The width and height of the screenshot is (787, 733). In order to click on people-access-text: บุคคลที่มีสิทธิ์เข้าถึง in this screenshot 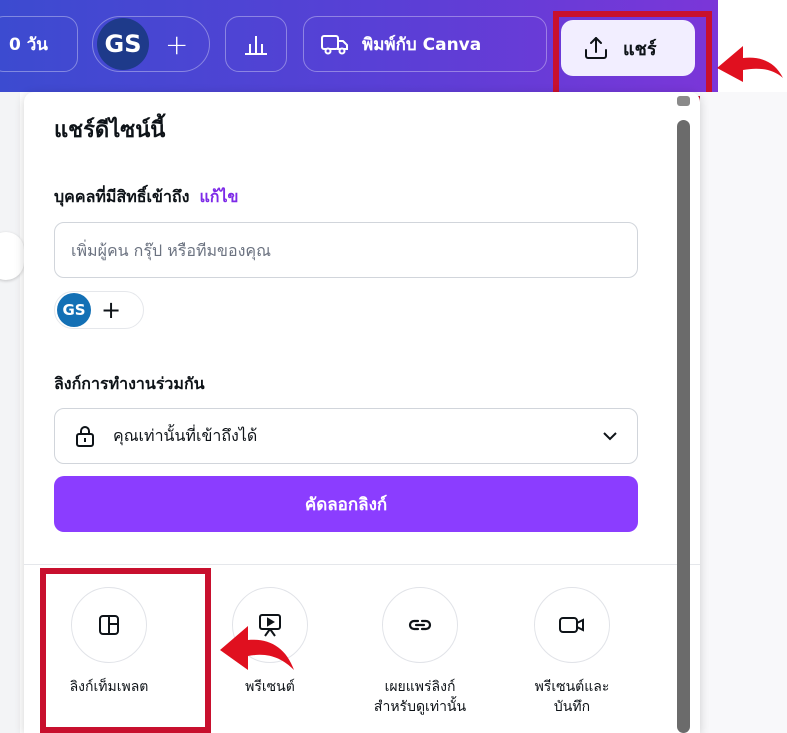, I will do `click(122, 196)`.